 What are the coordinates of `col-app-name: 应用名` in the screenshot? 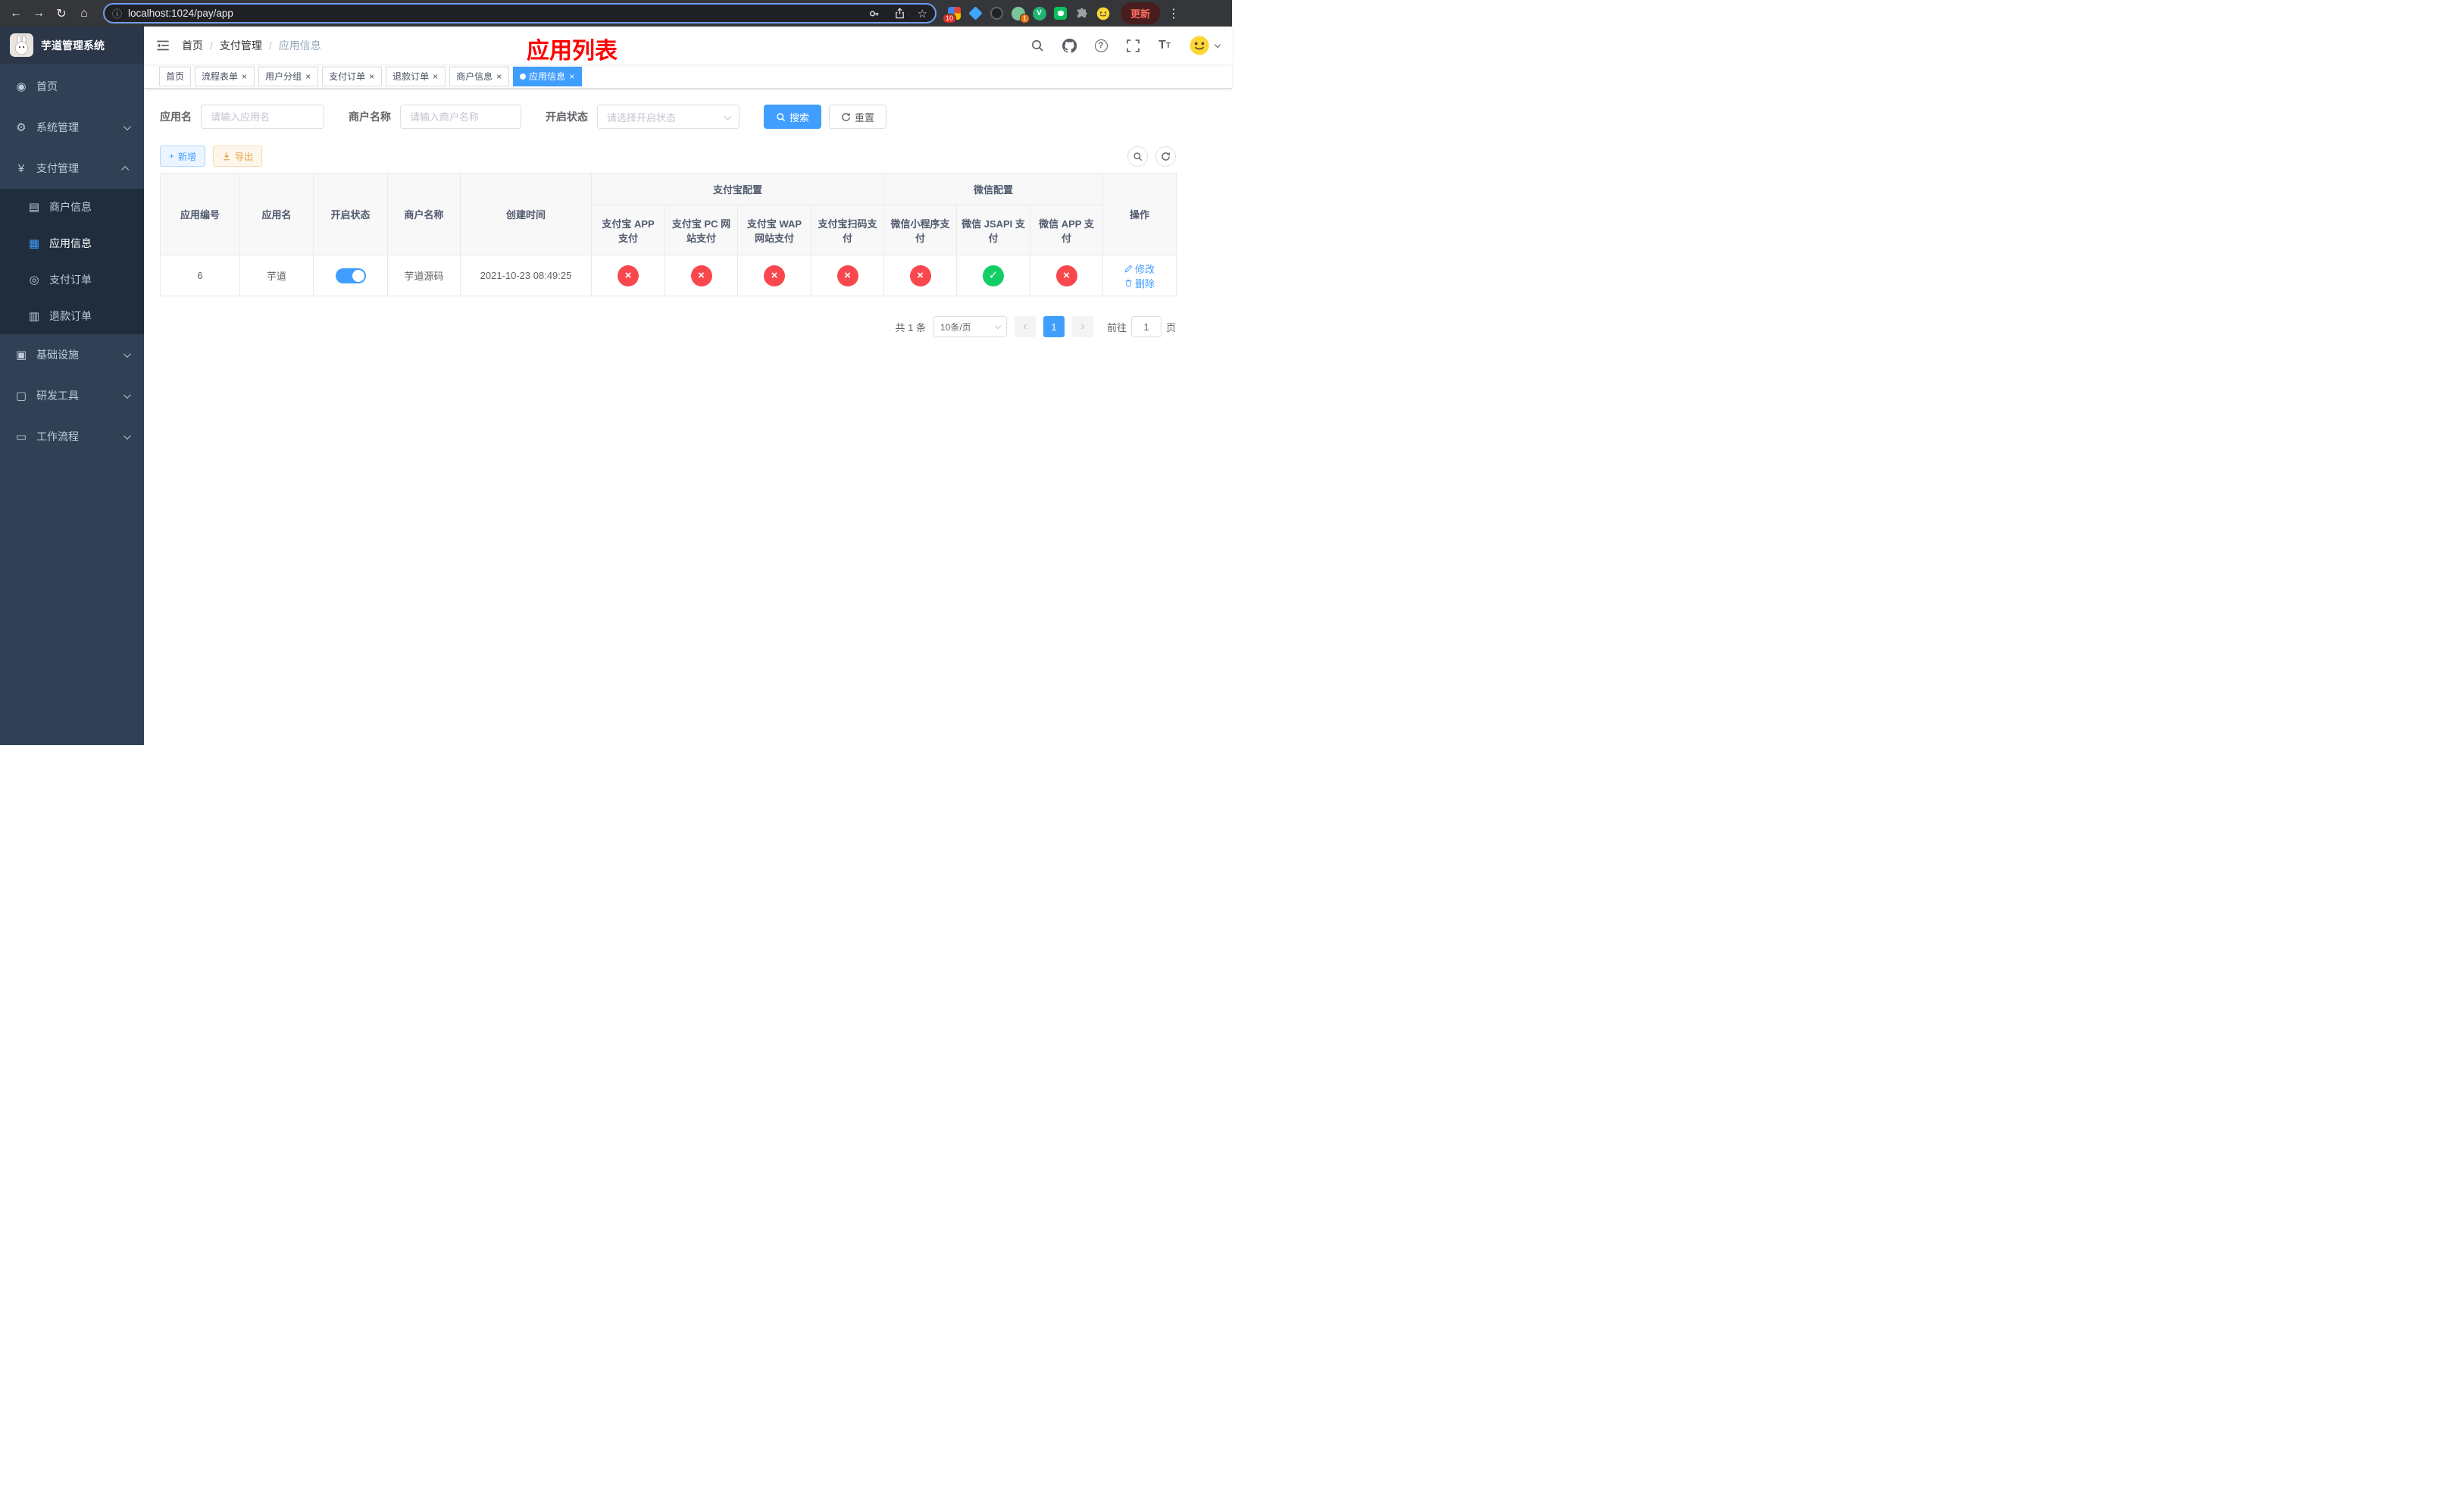 It's located at (276, 214).